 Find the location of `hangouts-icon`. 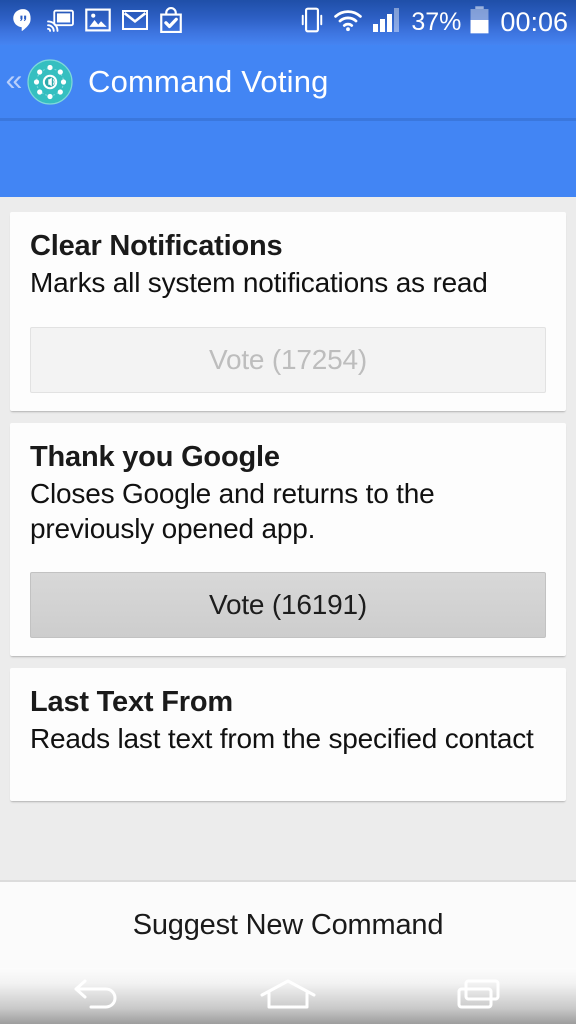

hangouts-icon is located at coordinates (23, 22).